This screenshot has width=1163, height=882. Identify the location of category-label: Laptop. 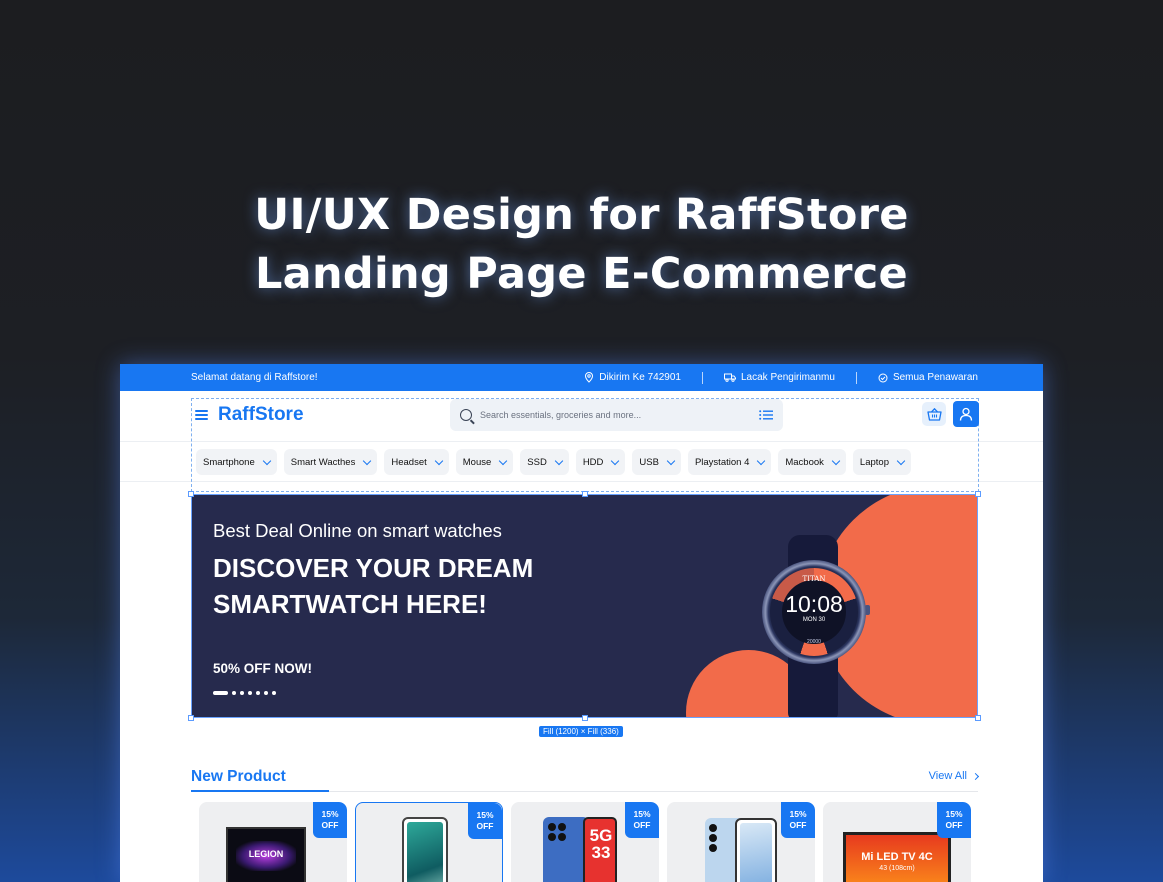
(874, 462).